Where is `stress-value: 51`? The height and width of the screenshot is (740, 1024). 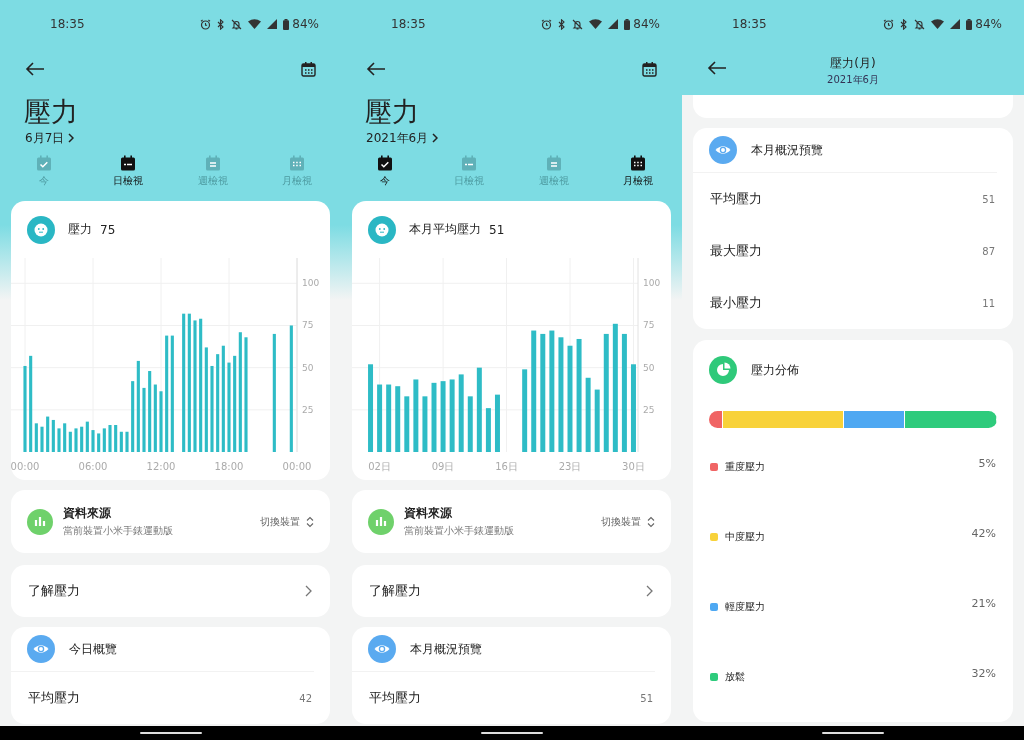
stress-value: 51 is located at coordinates (497, 229).